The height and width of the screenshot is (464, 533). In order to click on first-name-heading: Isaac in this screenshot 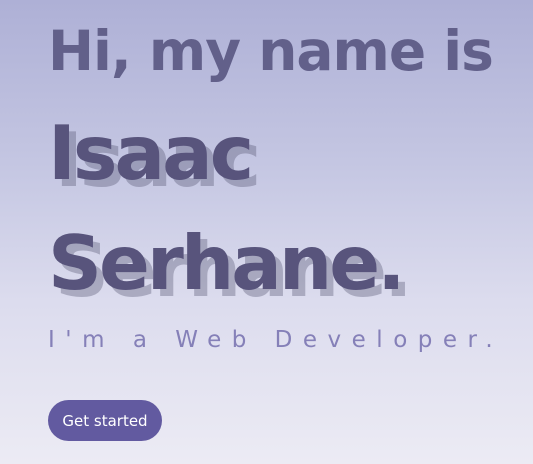, I will do `click(151, 153)`.